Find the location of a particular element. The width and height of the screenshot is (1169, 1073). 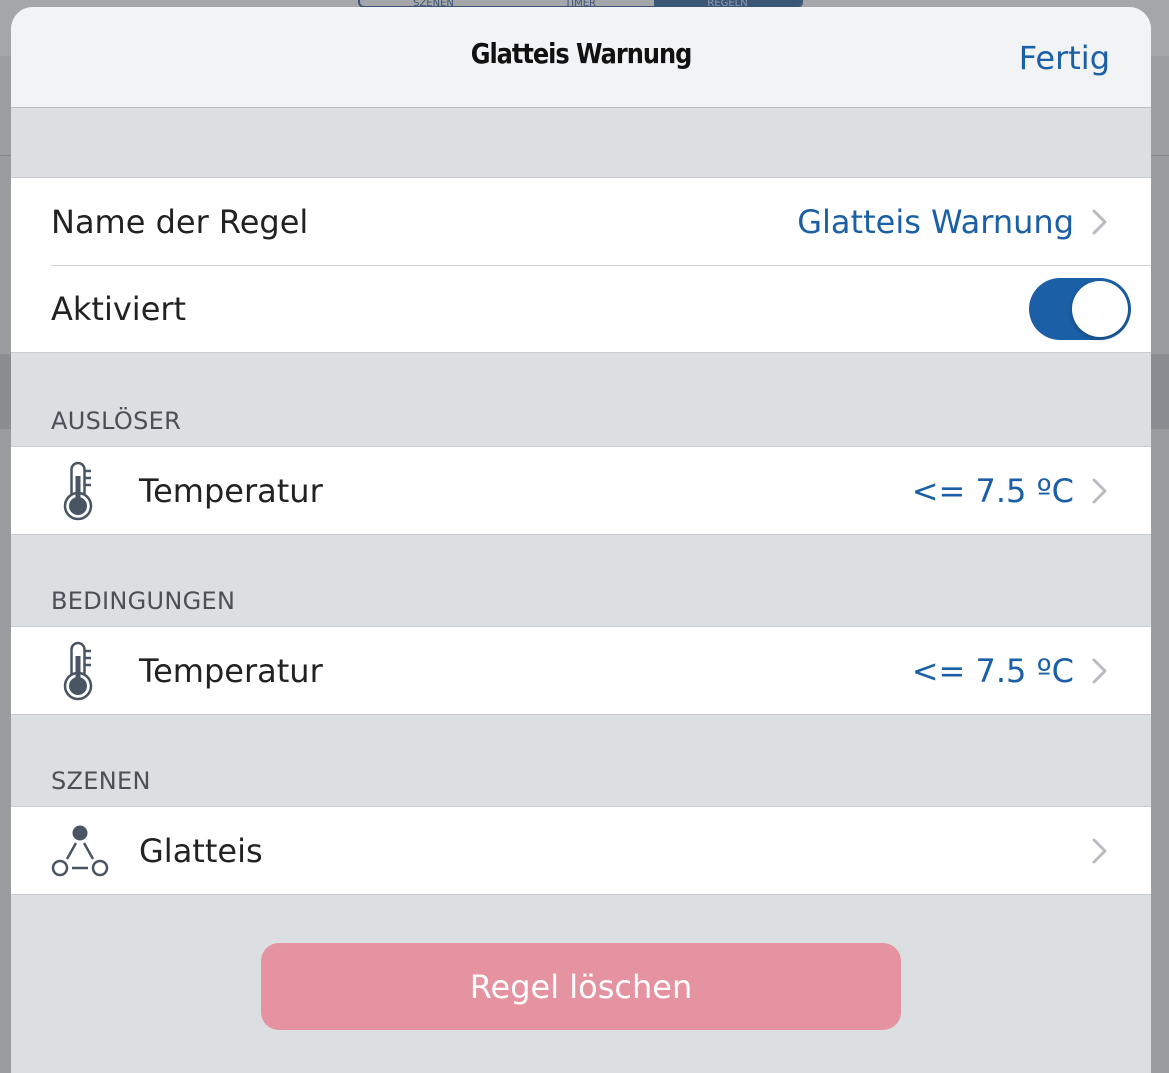

scenes-section-header: SZENEN is located at coordinates (101, 781).